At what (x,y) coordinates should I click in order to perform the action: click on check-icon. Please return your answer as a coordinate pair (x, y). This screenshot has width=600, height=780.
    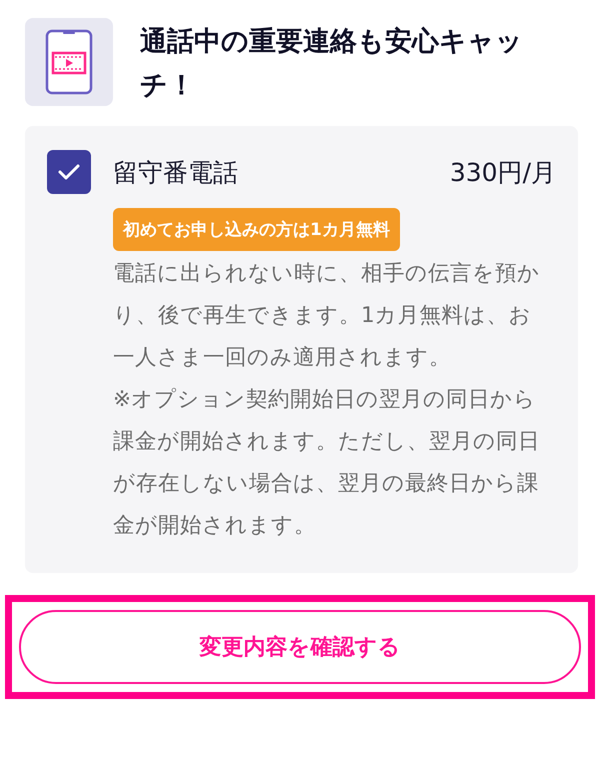
    Looking at the image, I should click on (69, 172).